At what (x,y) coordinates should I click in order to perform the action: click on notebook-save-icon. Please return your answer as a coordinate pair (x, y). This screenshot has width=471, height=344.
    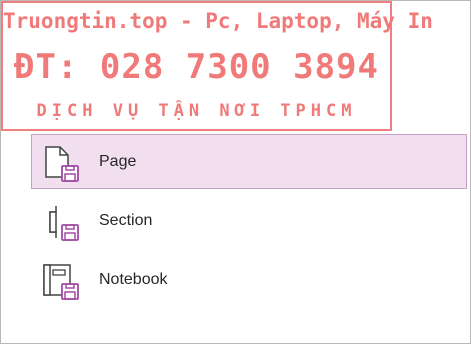
    Looking at the image, I should click on (61, 282).